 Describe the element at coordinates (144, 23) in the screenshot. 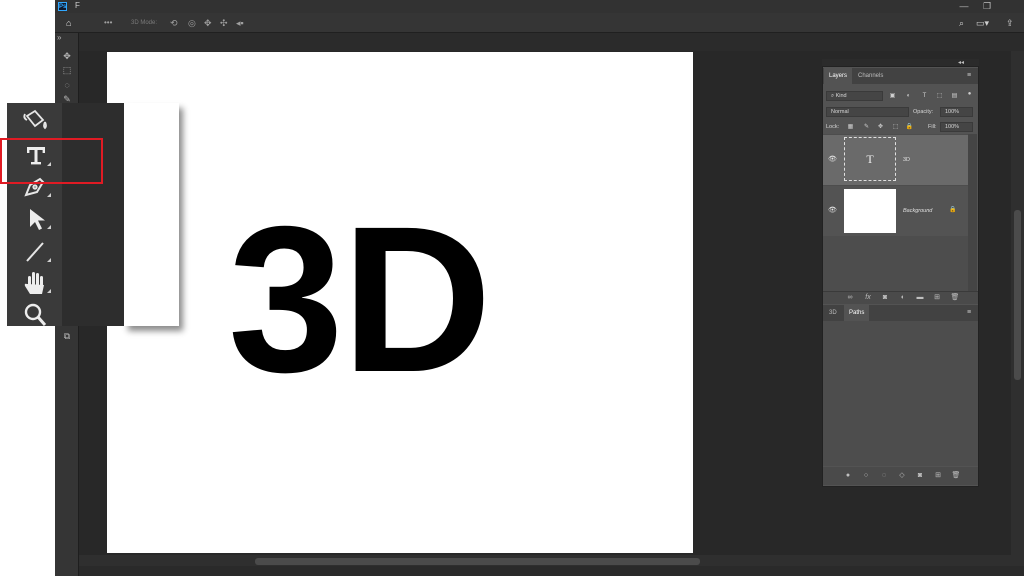

I see `3d-mode-label: 3D Mode:` at that location.